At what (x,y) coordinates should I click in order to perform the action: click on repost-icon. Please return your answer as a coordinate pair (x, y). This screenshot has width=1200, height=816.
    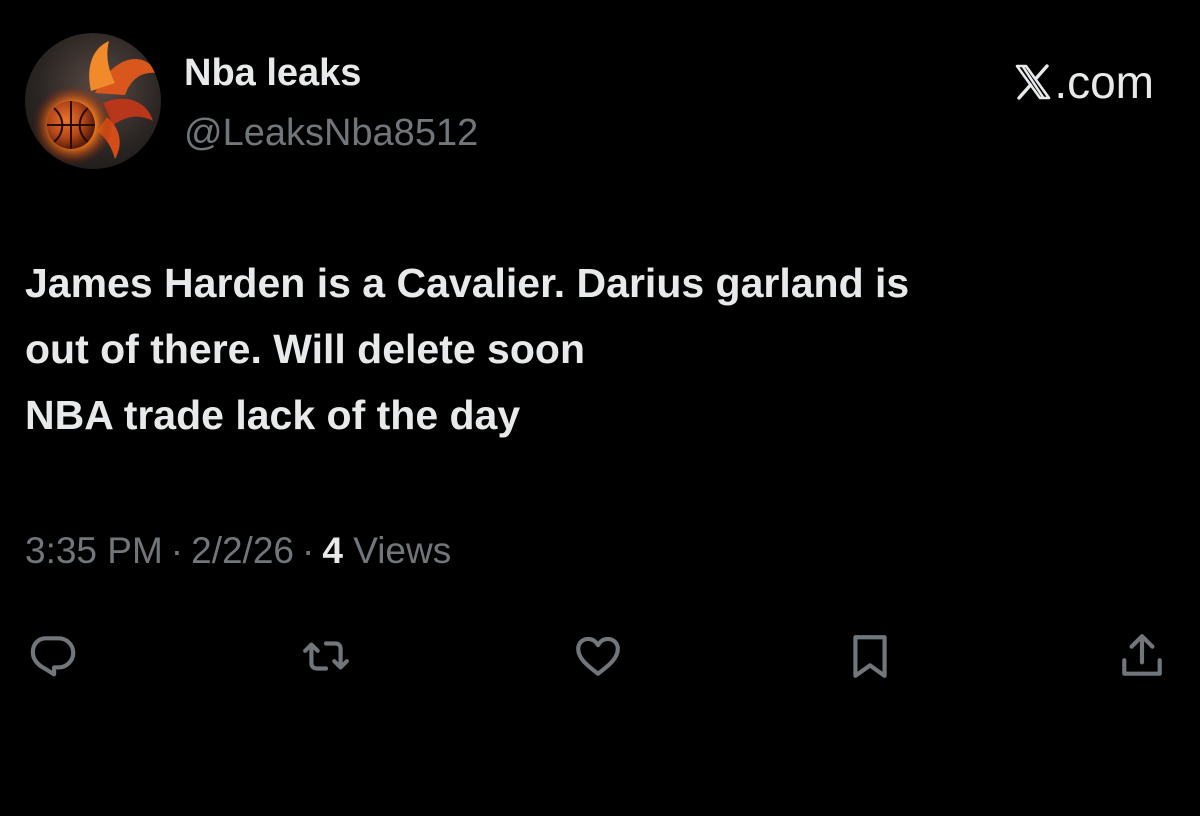
    Looking at the image, I should click on (326, 656).